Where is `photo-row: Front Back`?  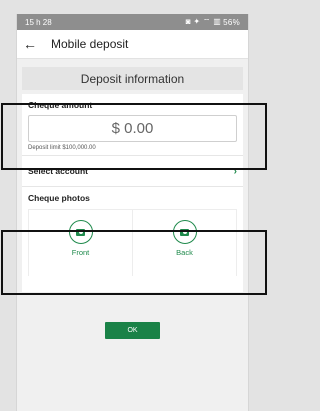
photo-row: Front Back is located at coordinates (132, 242).